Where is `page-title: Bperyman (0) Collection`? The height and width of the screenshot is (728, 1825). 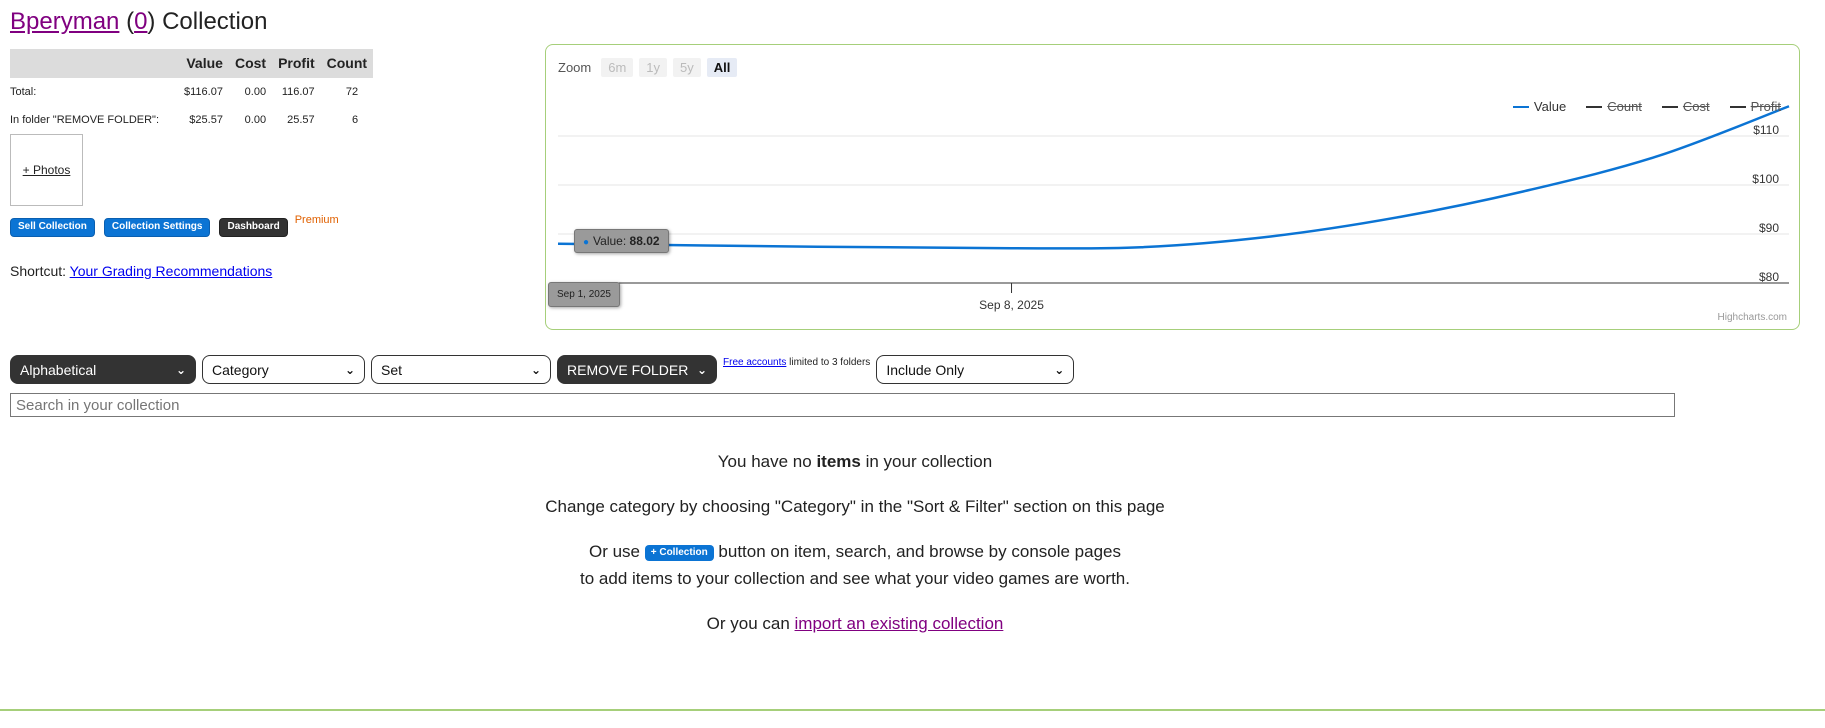
page-title: Bperyman (0) Collection is located at coordinates (138, 22).